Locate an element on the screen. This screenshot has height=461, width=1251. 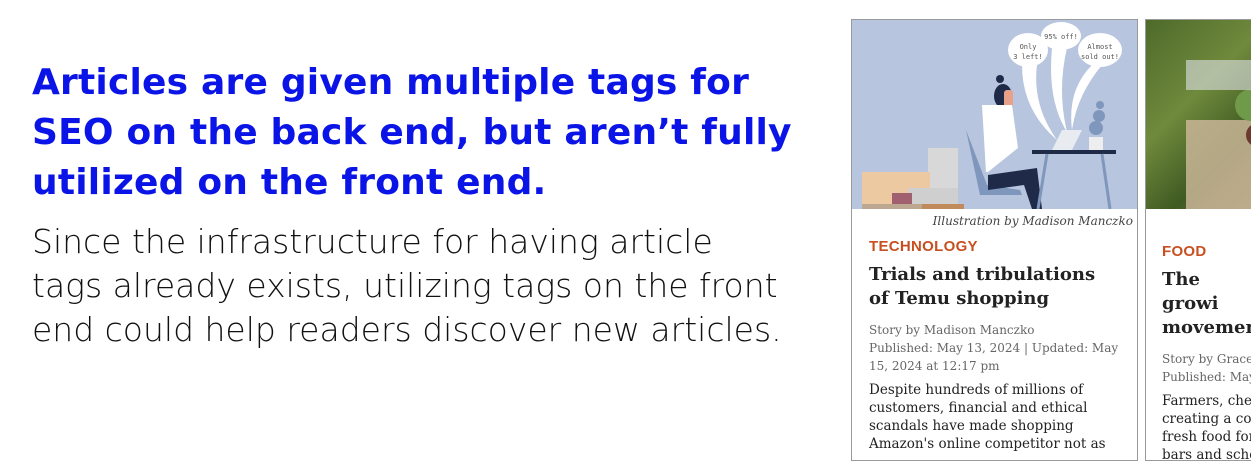
category-tag: TECHNOLOGY is located at coordinates (994, 246).